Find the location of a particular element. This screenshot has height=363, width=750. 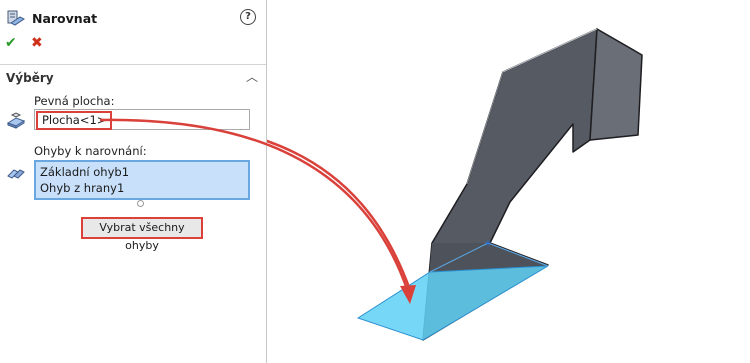

fixed-face-field: Plocha<1> is located at coordinates (142, 119).